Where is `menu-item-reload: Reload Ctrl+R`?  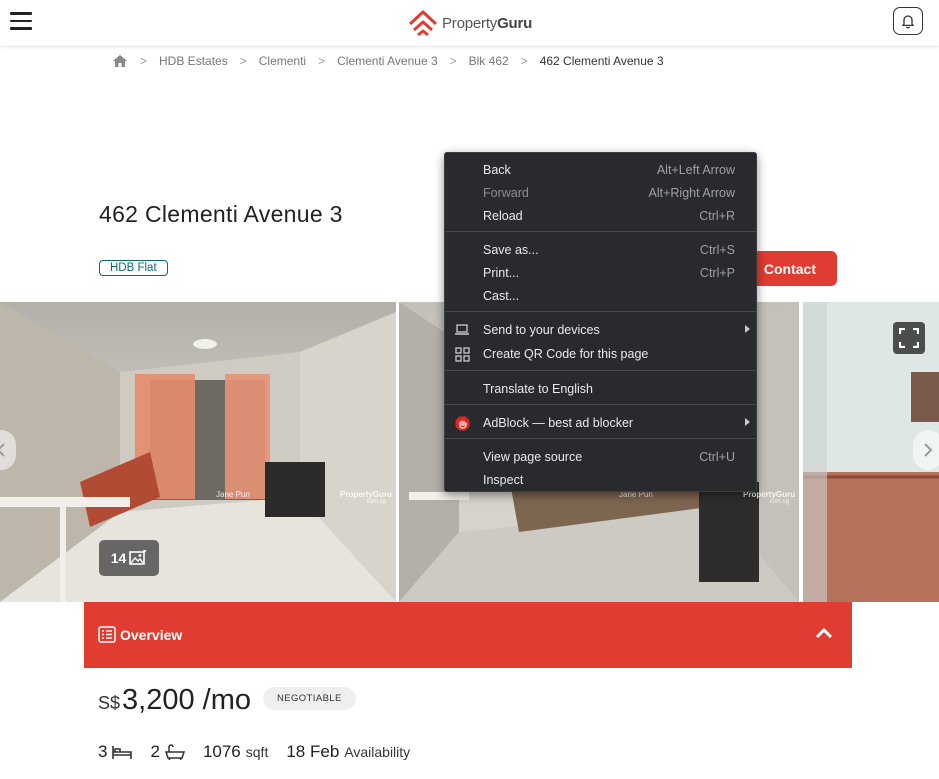 menu-item-reload: Reload Ctrl+R is located at coordinates (601, 215).